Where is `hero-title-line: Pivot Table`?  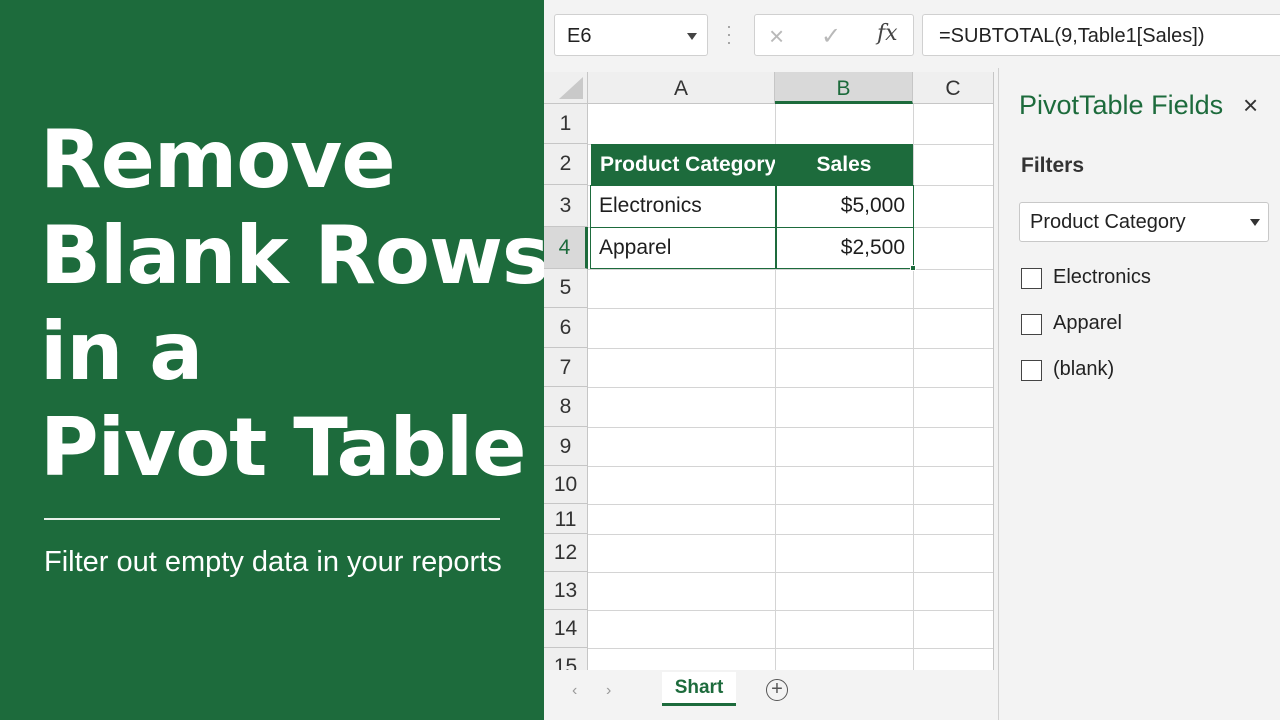 hero-title-line: Pivot Table is located at coordinates (283, 447).